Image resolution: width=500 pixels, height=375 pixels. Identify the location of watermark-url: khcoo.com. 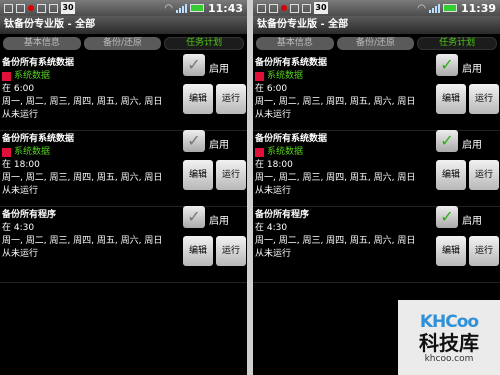
(449, 358).